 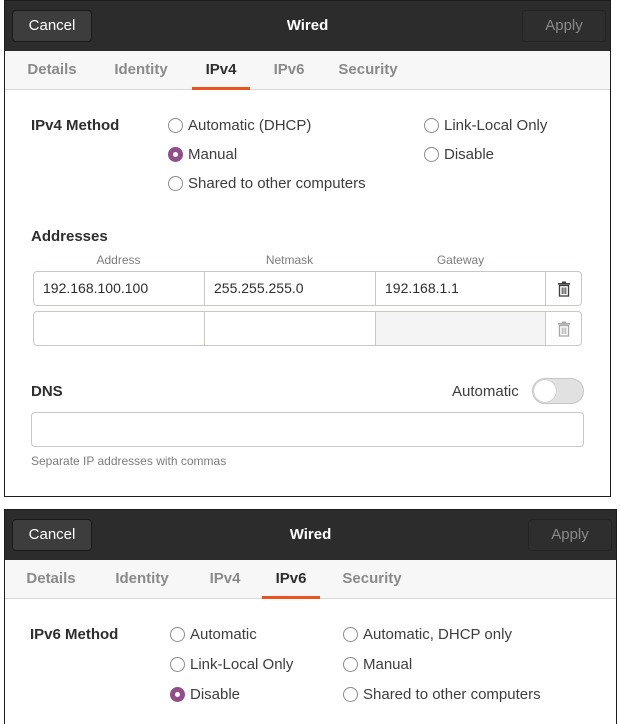 What do you see at coordinates (223, 634) in the screenshot?
I see `radio-label: Automatic` at bounding box center [223, 634].